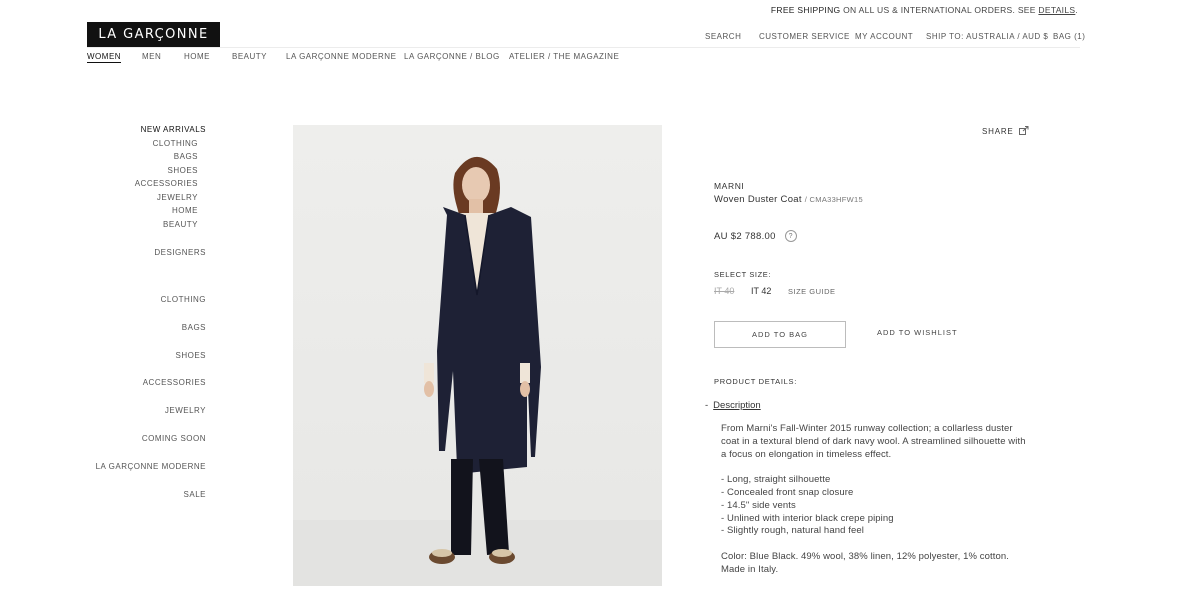 The image size is (1200, 598). Describe the element at coordinates (729, 186) in the screenshot. I see `product-brand: MARNI` at that location.